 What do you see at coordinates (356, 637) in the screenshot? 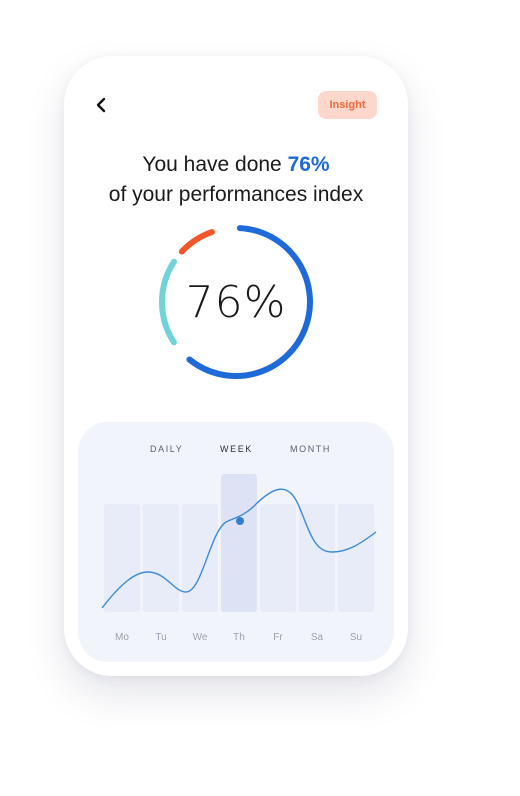
I see `day-label-su: Su` at bounding box center [356, 637].